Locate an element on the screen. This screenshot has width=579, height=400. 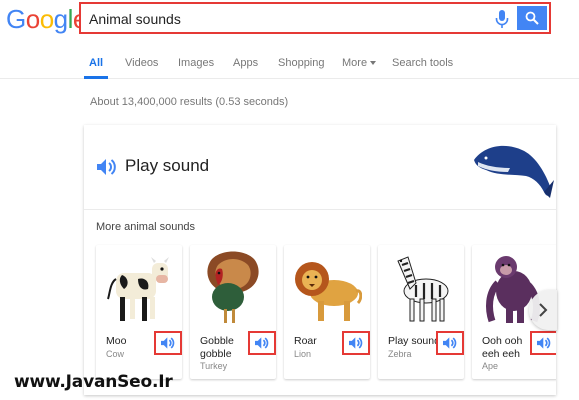
google-logo: Google is located at coordinates (46, 19).